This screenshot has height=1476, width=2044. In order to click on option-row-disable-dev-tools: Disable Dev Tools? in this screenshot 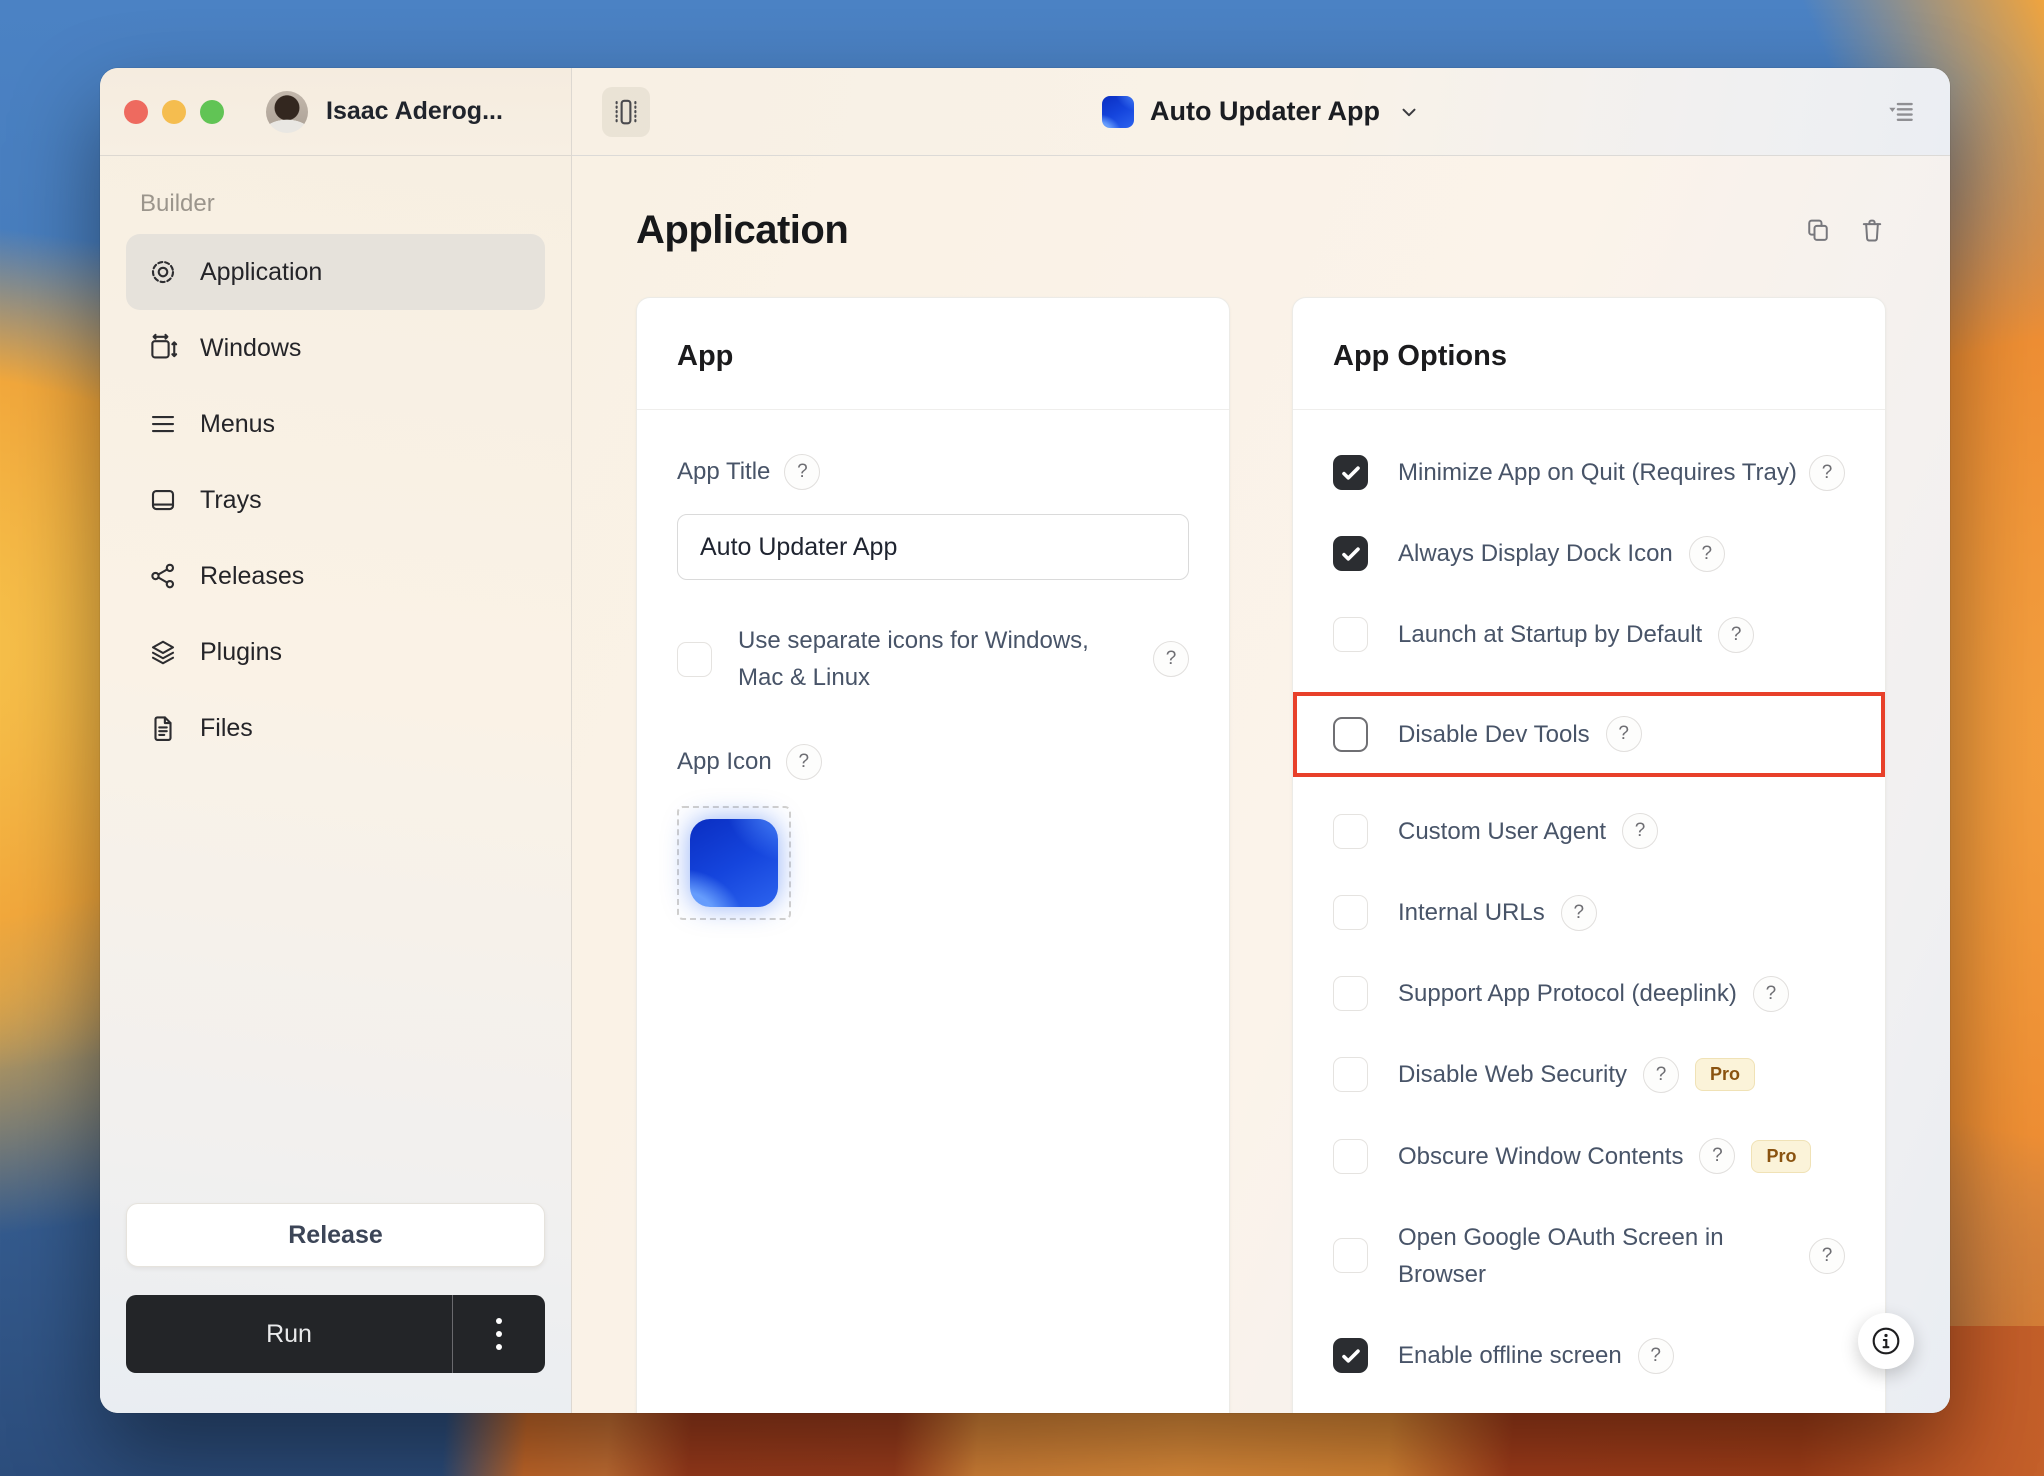, I will do `click(1589, 734)`.